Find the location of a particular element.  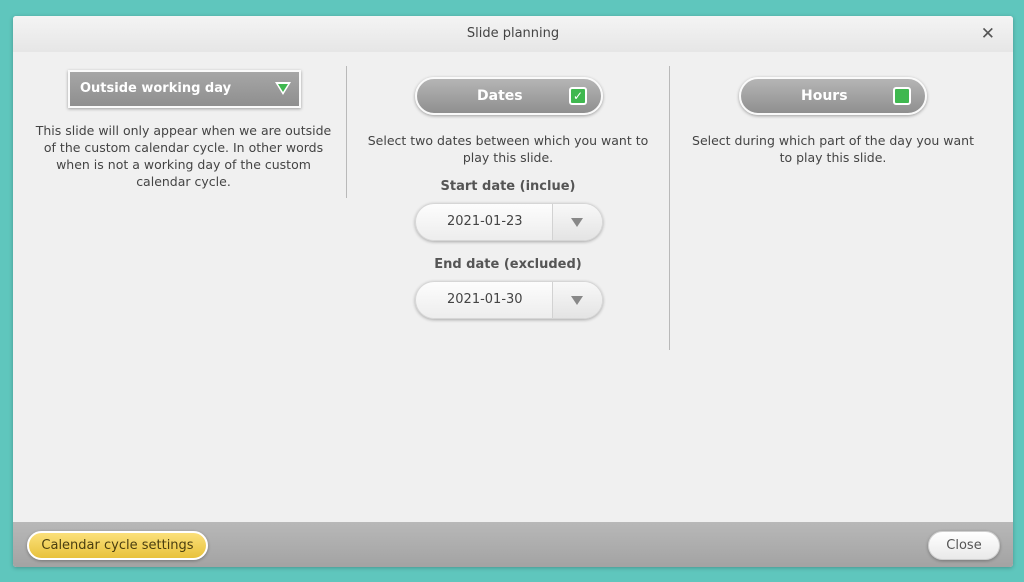

divider-right is located at coordinates (669, 208).